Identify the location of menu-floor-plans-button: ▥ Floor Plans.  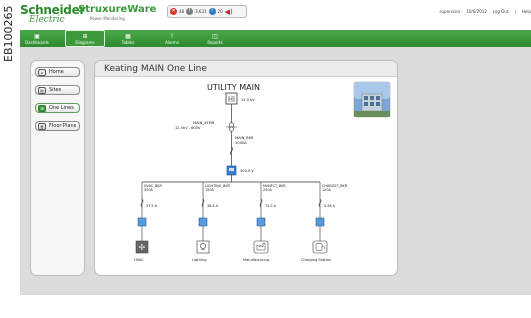
(57, 126).